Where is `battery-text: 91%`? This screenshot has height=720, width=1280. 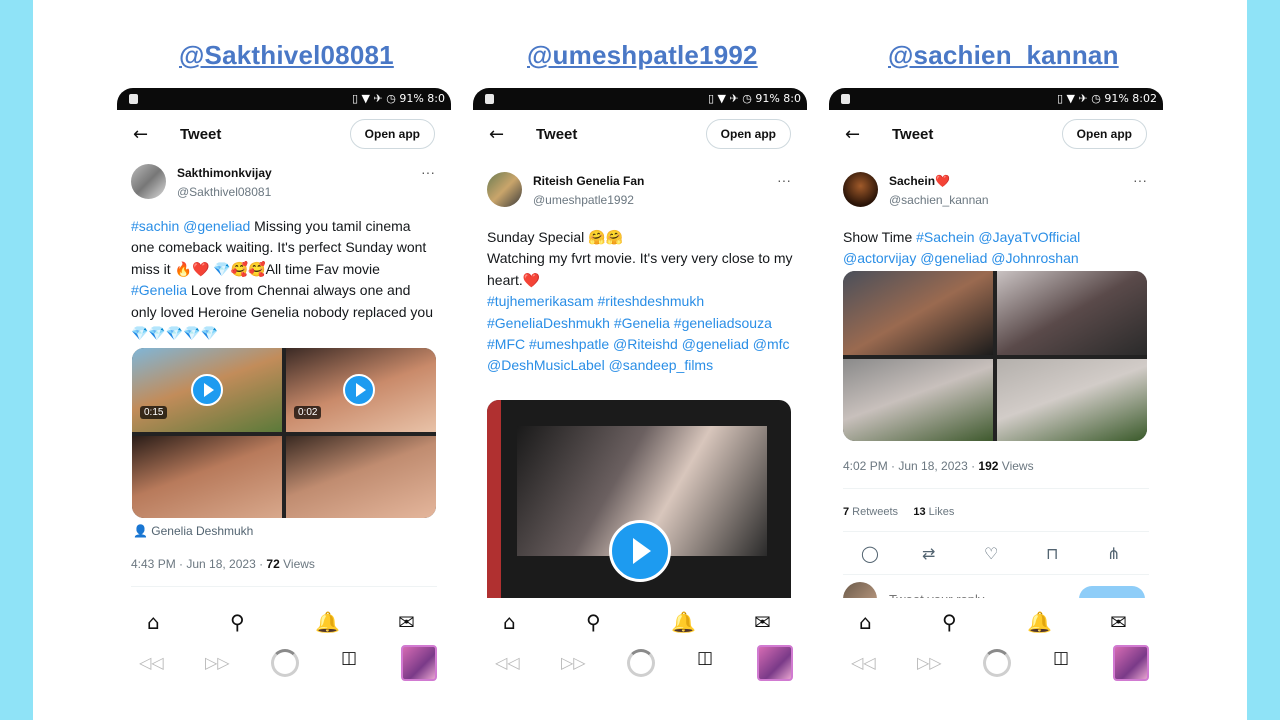
battery-text: 91% is located at coordinates (411, 98).